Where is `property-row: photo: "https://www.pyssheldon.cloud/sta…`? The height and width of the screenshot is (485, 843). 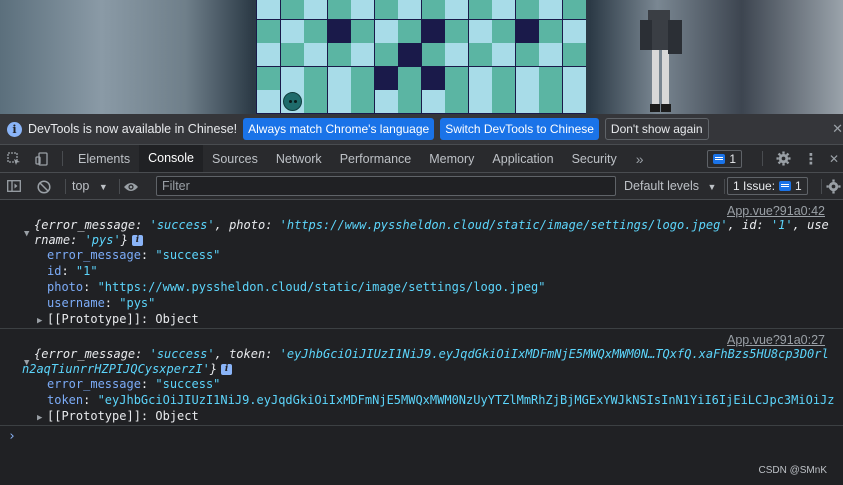 property-row: photo: "https://www.pyssheldon.cloud/sta… is located at coordinates (296, 287).